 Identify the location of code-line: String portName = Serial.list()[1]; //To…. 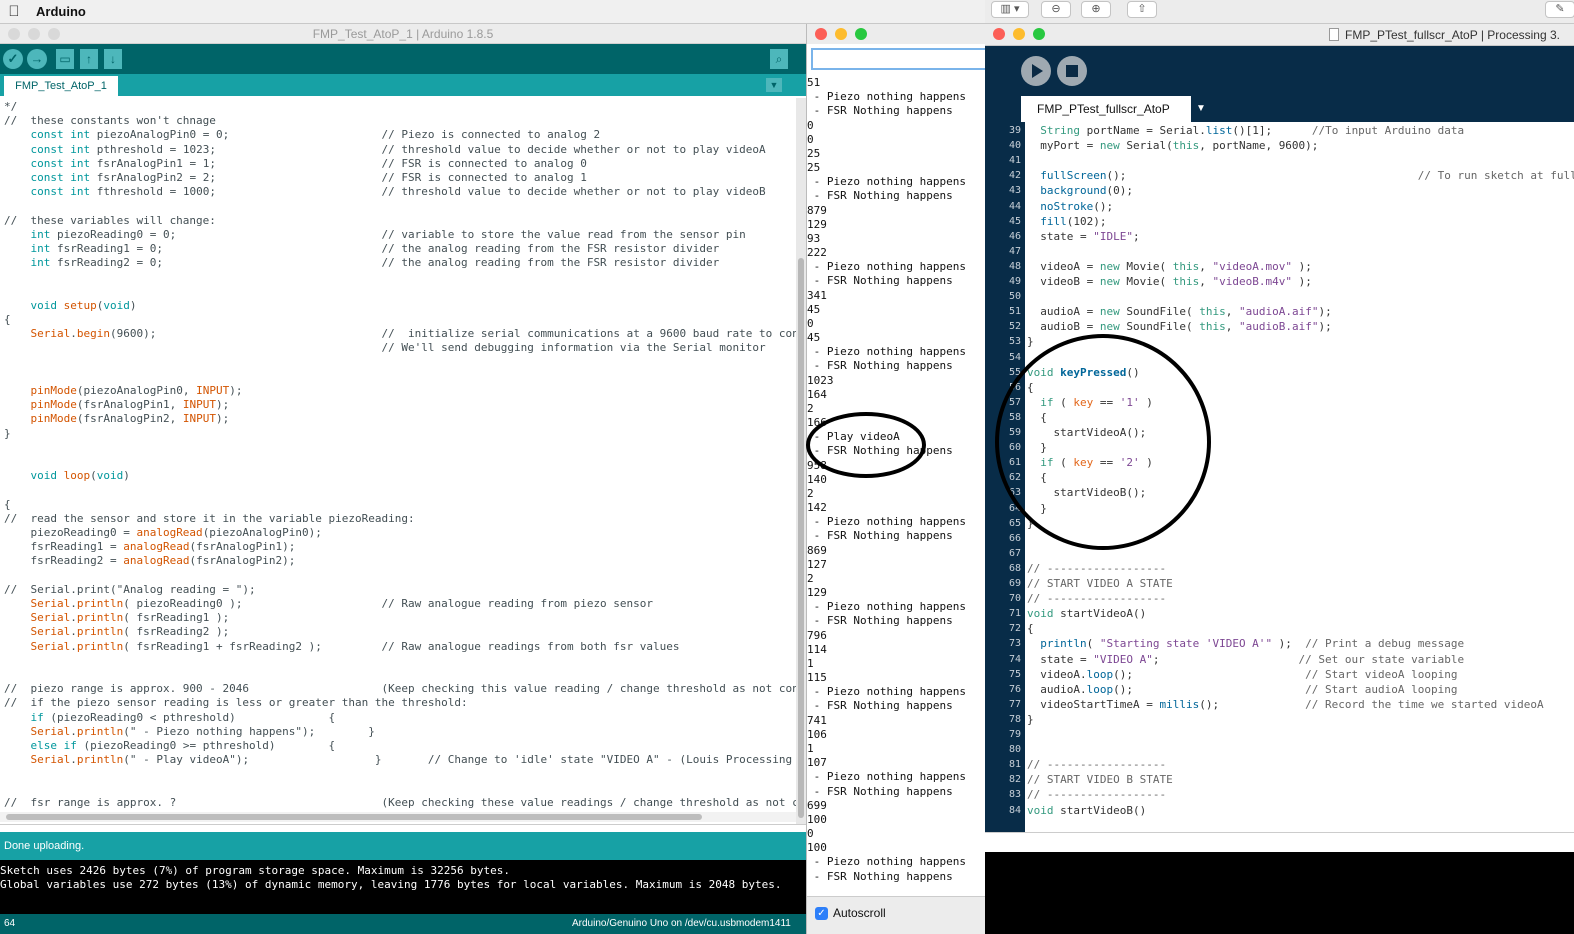
(1252, 130).